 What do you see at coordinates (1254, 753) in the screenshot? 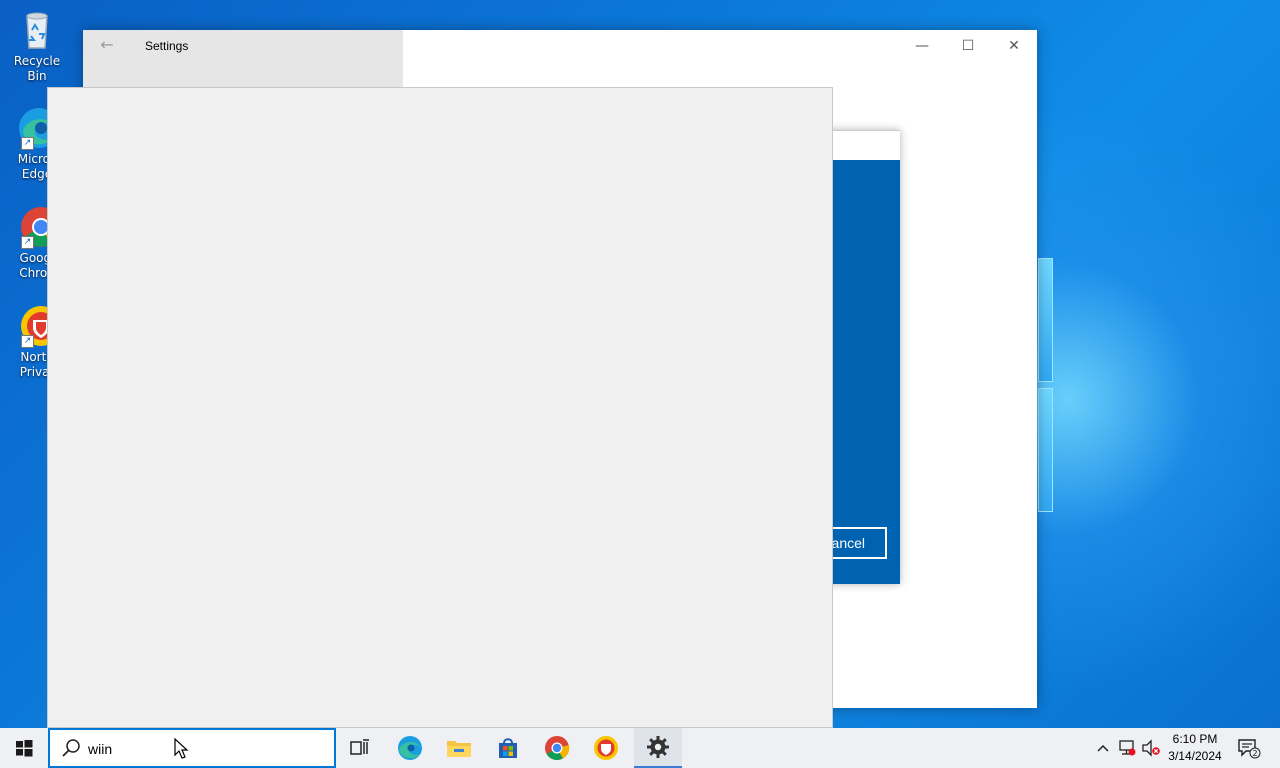
I see `notification-count: 2` at bounding box center [1254, 753].